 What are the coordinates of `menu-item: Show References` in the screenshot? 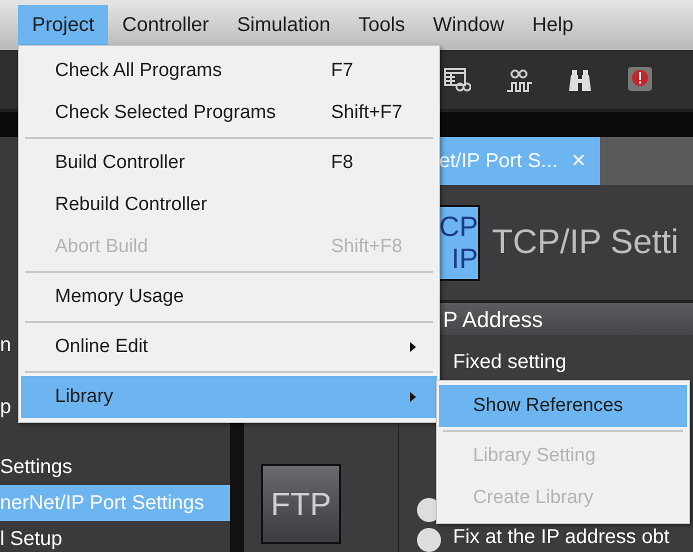 It's located at (563, 406).